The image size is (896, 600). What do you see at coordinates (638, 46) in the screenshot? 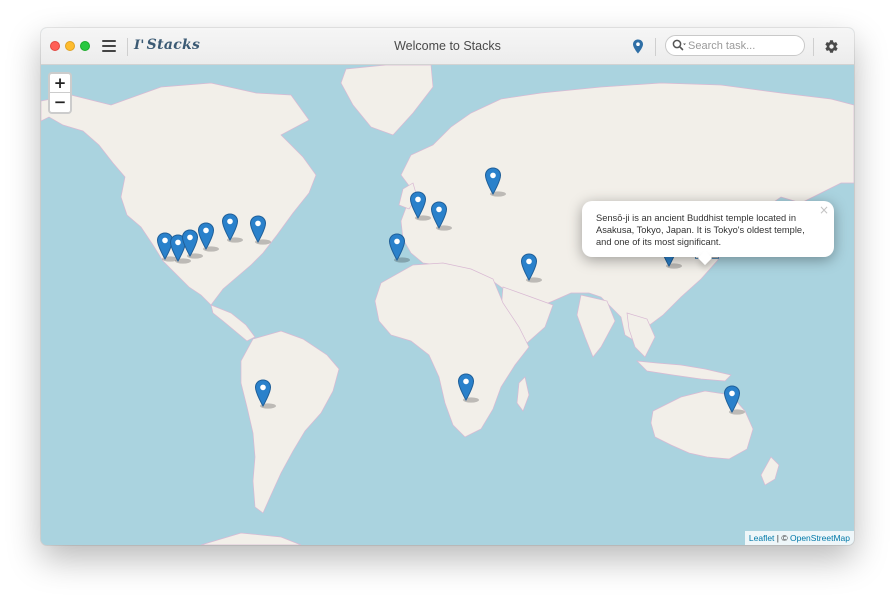
I see `map-pin-icon` at bounding box center [638, 46].